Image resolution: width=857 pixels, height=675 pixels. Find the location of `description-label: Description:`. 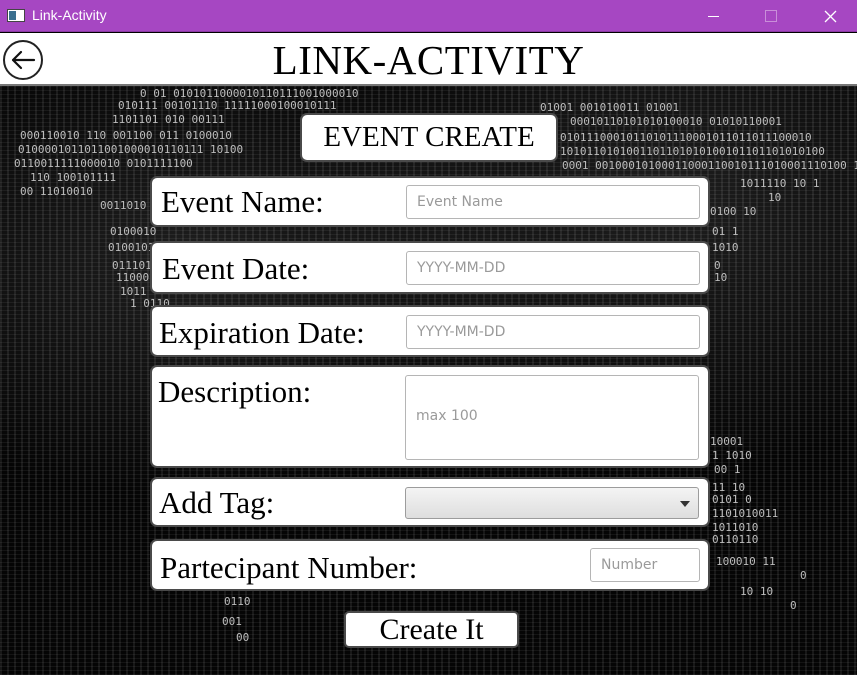

description-label: Description: is located at coordinates (235, 391).